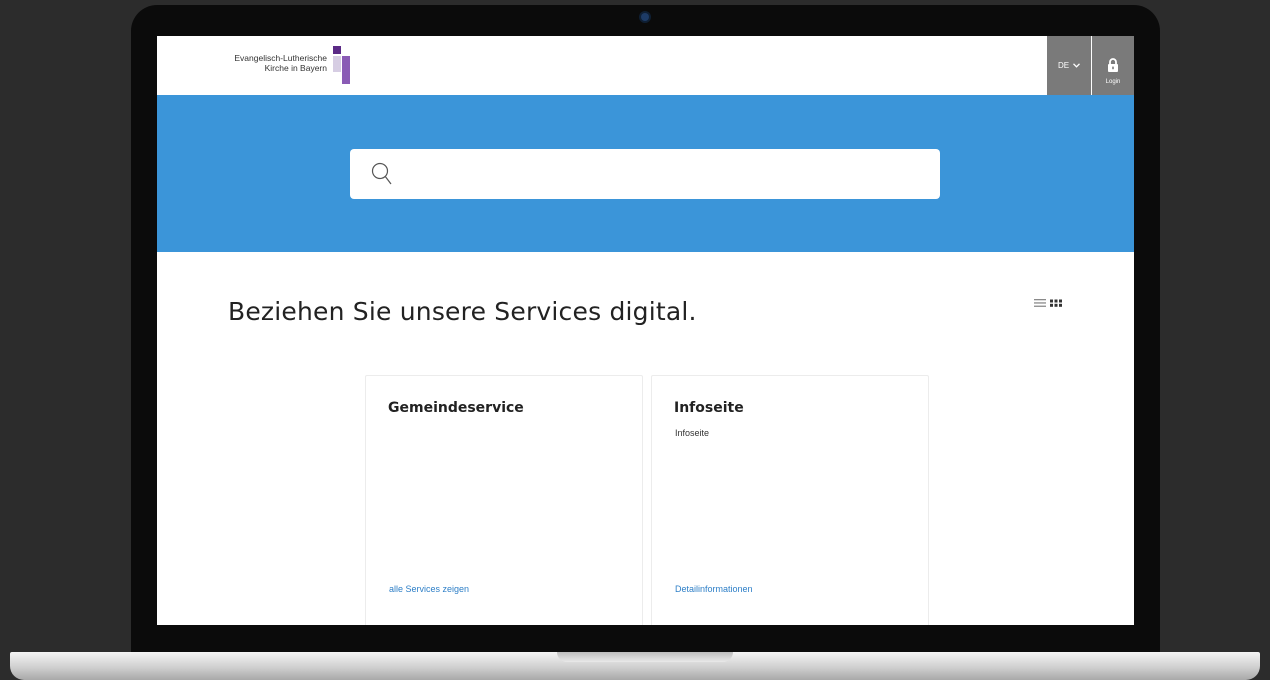 The height and width of the screenshot is (680, 1270). What do you see at coordinates (1048, 303) in the screenshot?
I see `view-toggle` at bounding box center [1048, 303].